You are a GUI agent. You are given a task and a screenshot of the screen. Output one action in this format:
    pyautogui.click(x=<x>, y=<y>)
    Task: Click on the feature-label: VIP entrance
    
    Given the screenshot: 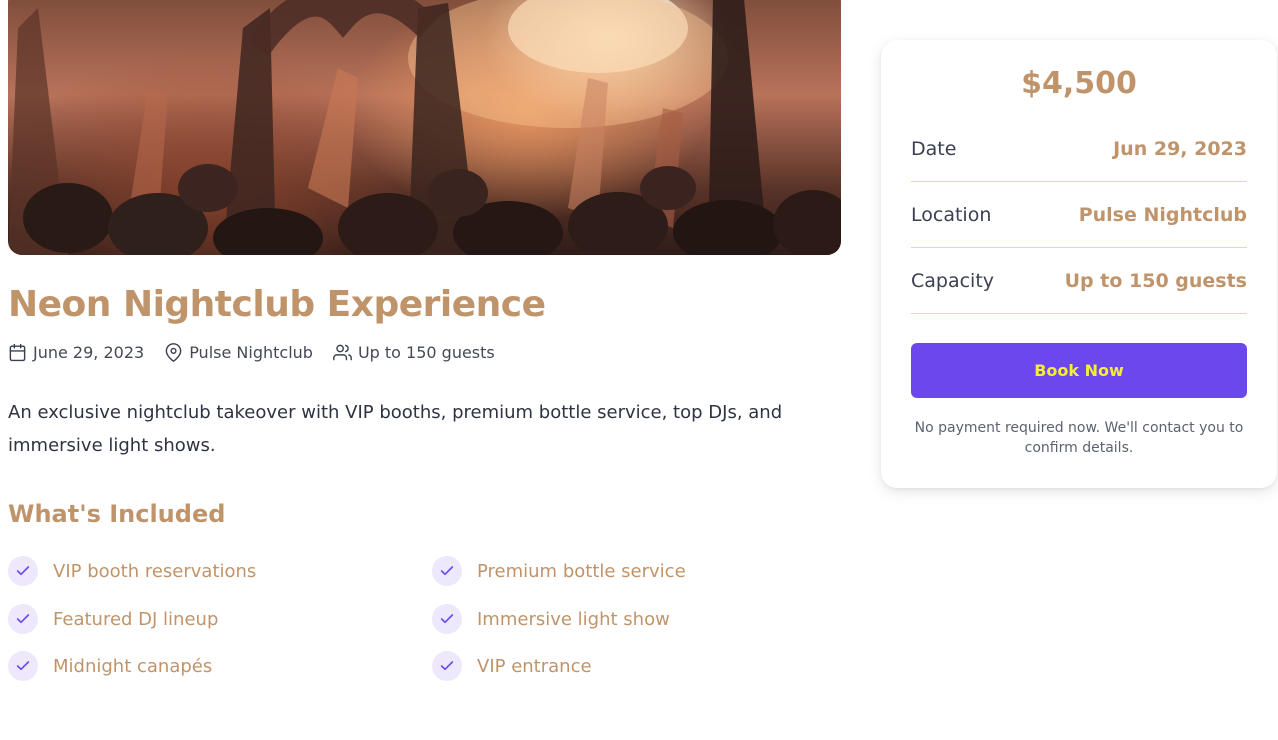 What is the action you would take?
    pyautogui.click(x=534, y=666)
    